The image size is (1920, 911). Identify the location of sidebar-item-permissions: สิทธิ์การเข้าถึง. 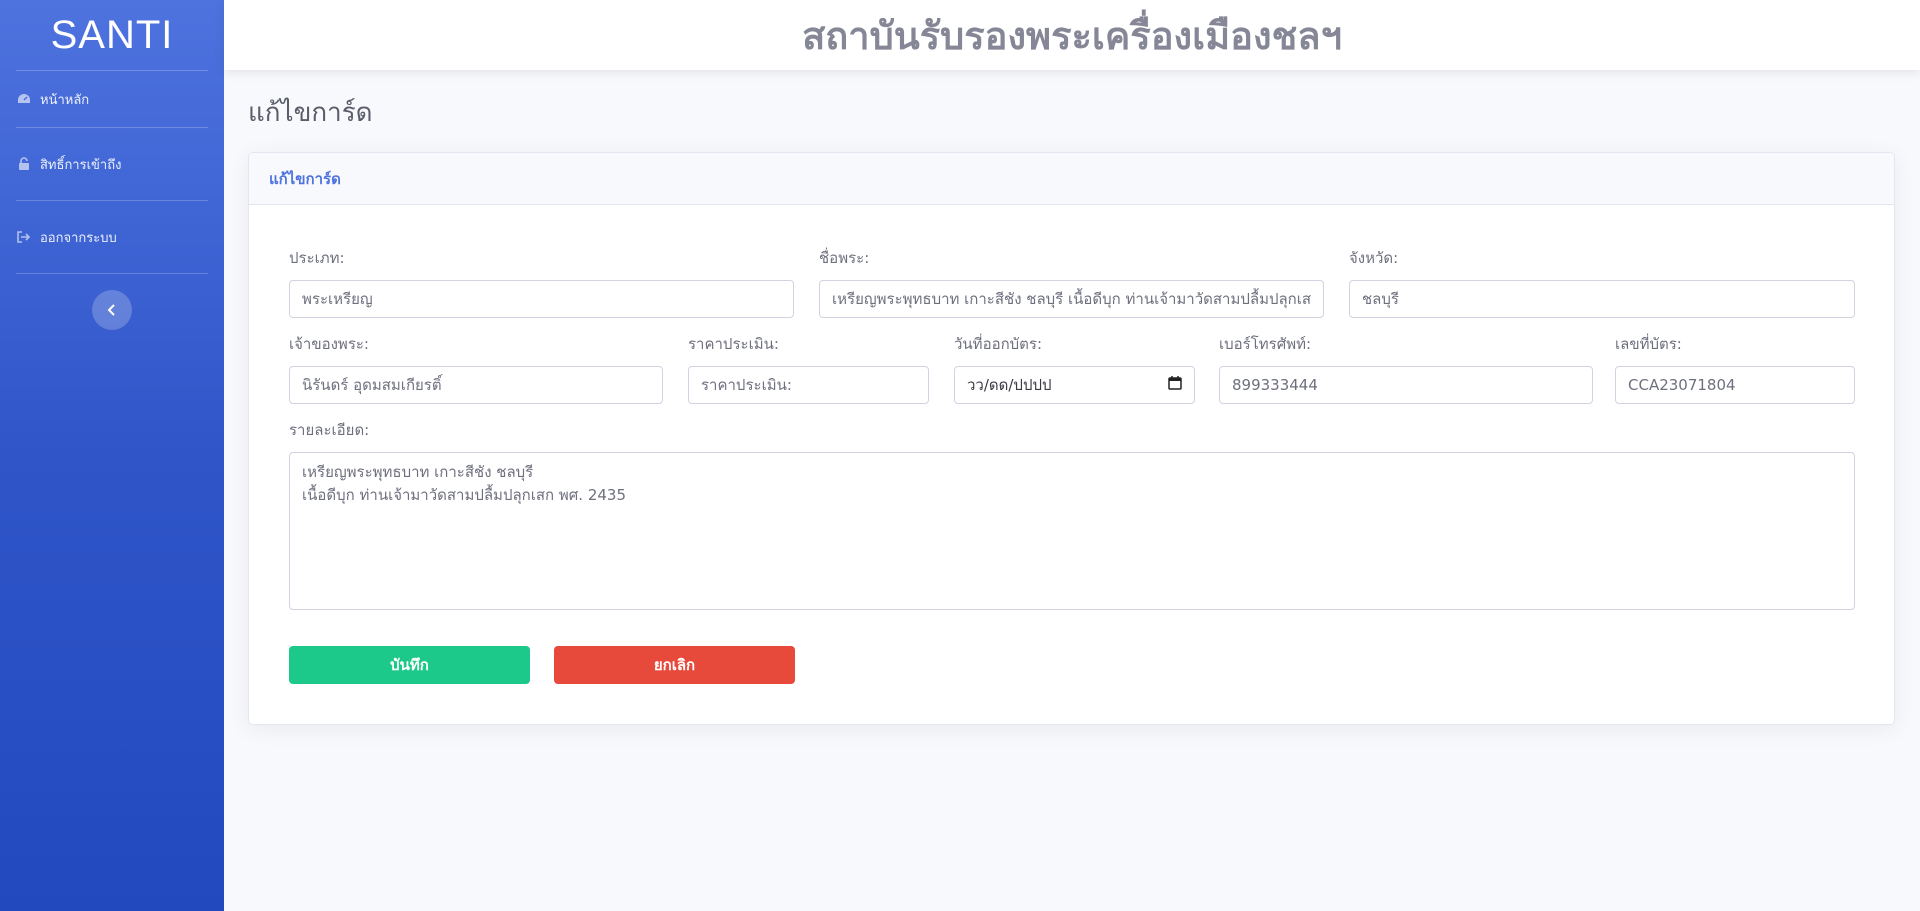
(112, 164).